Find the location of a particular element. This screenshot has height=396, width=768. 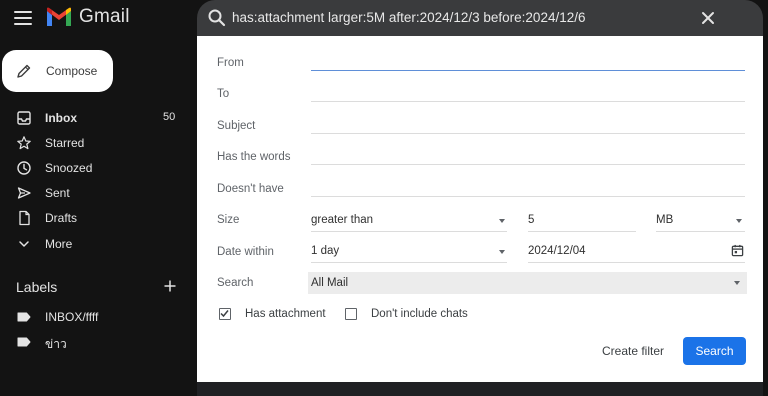

calendar-icon is located at coordinates (737, 250).